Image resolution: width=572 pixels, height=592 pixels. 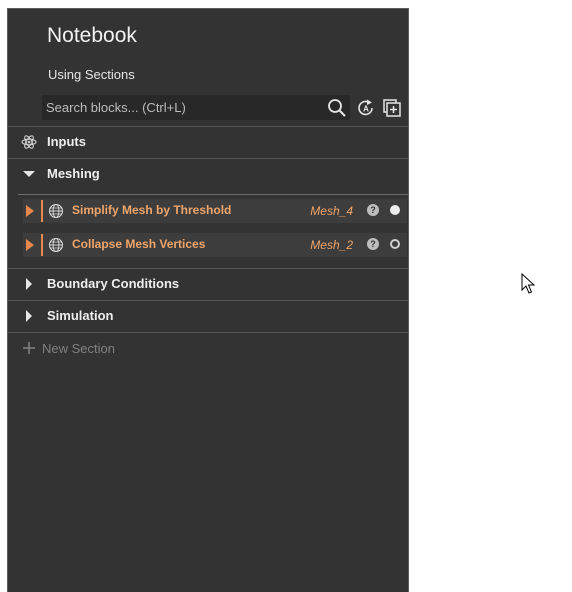 I want to click on search-input, so click(x=181, y=107).